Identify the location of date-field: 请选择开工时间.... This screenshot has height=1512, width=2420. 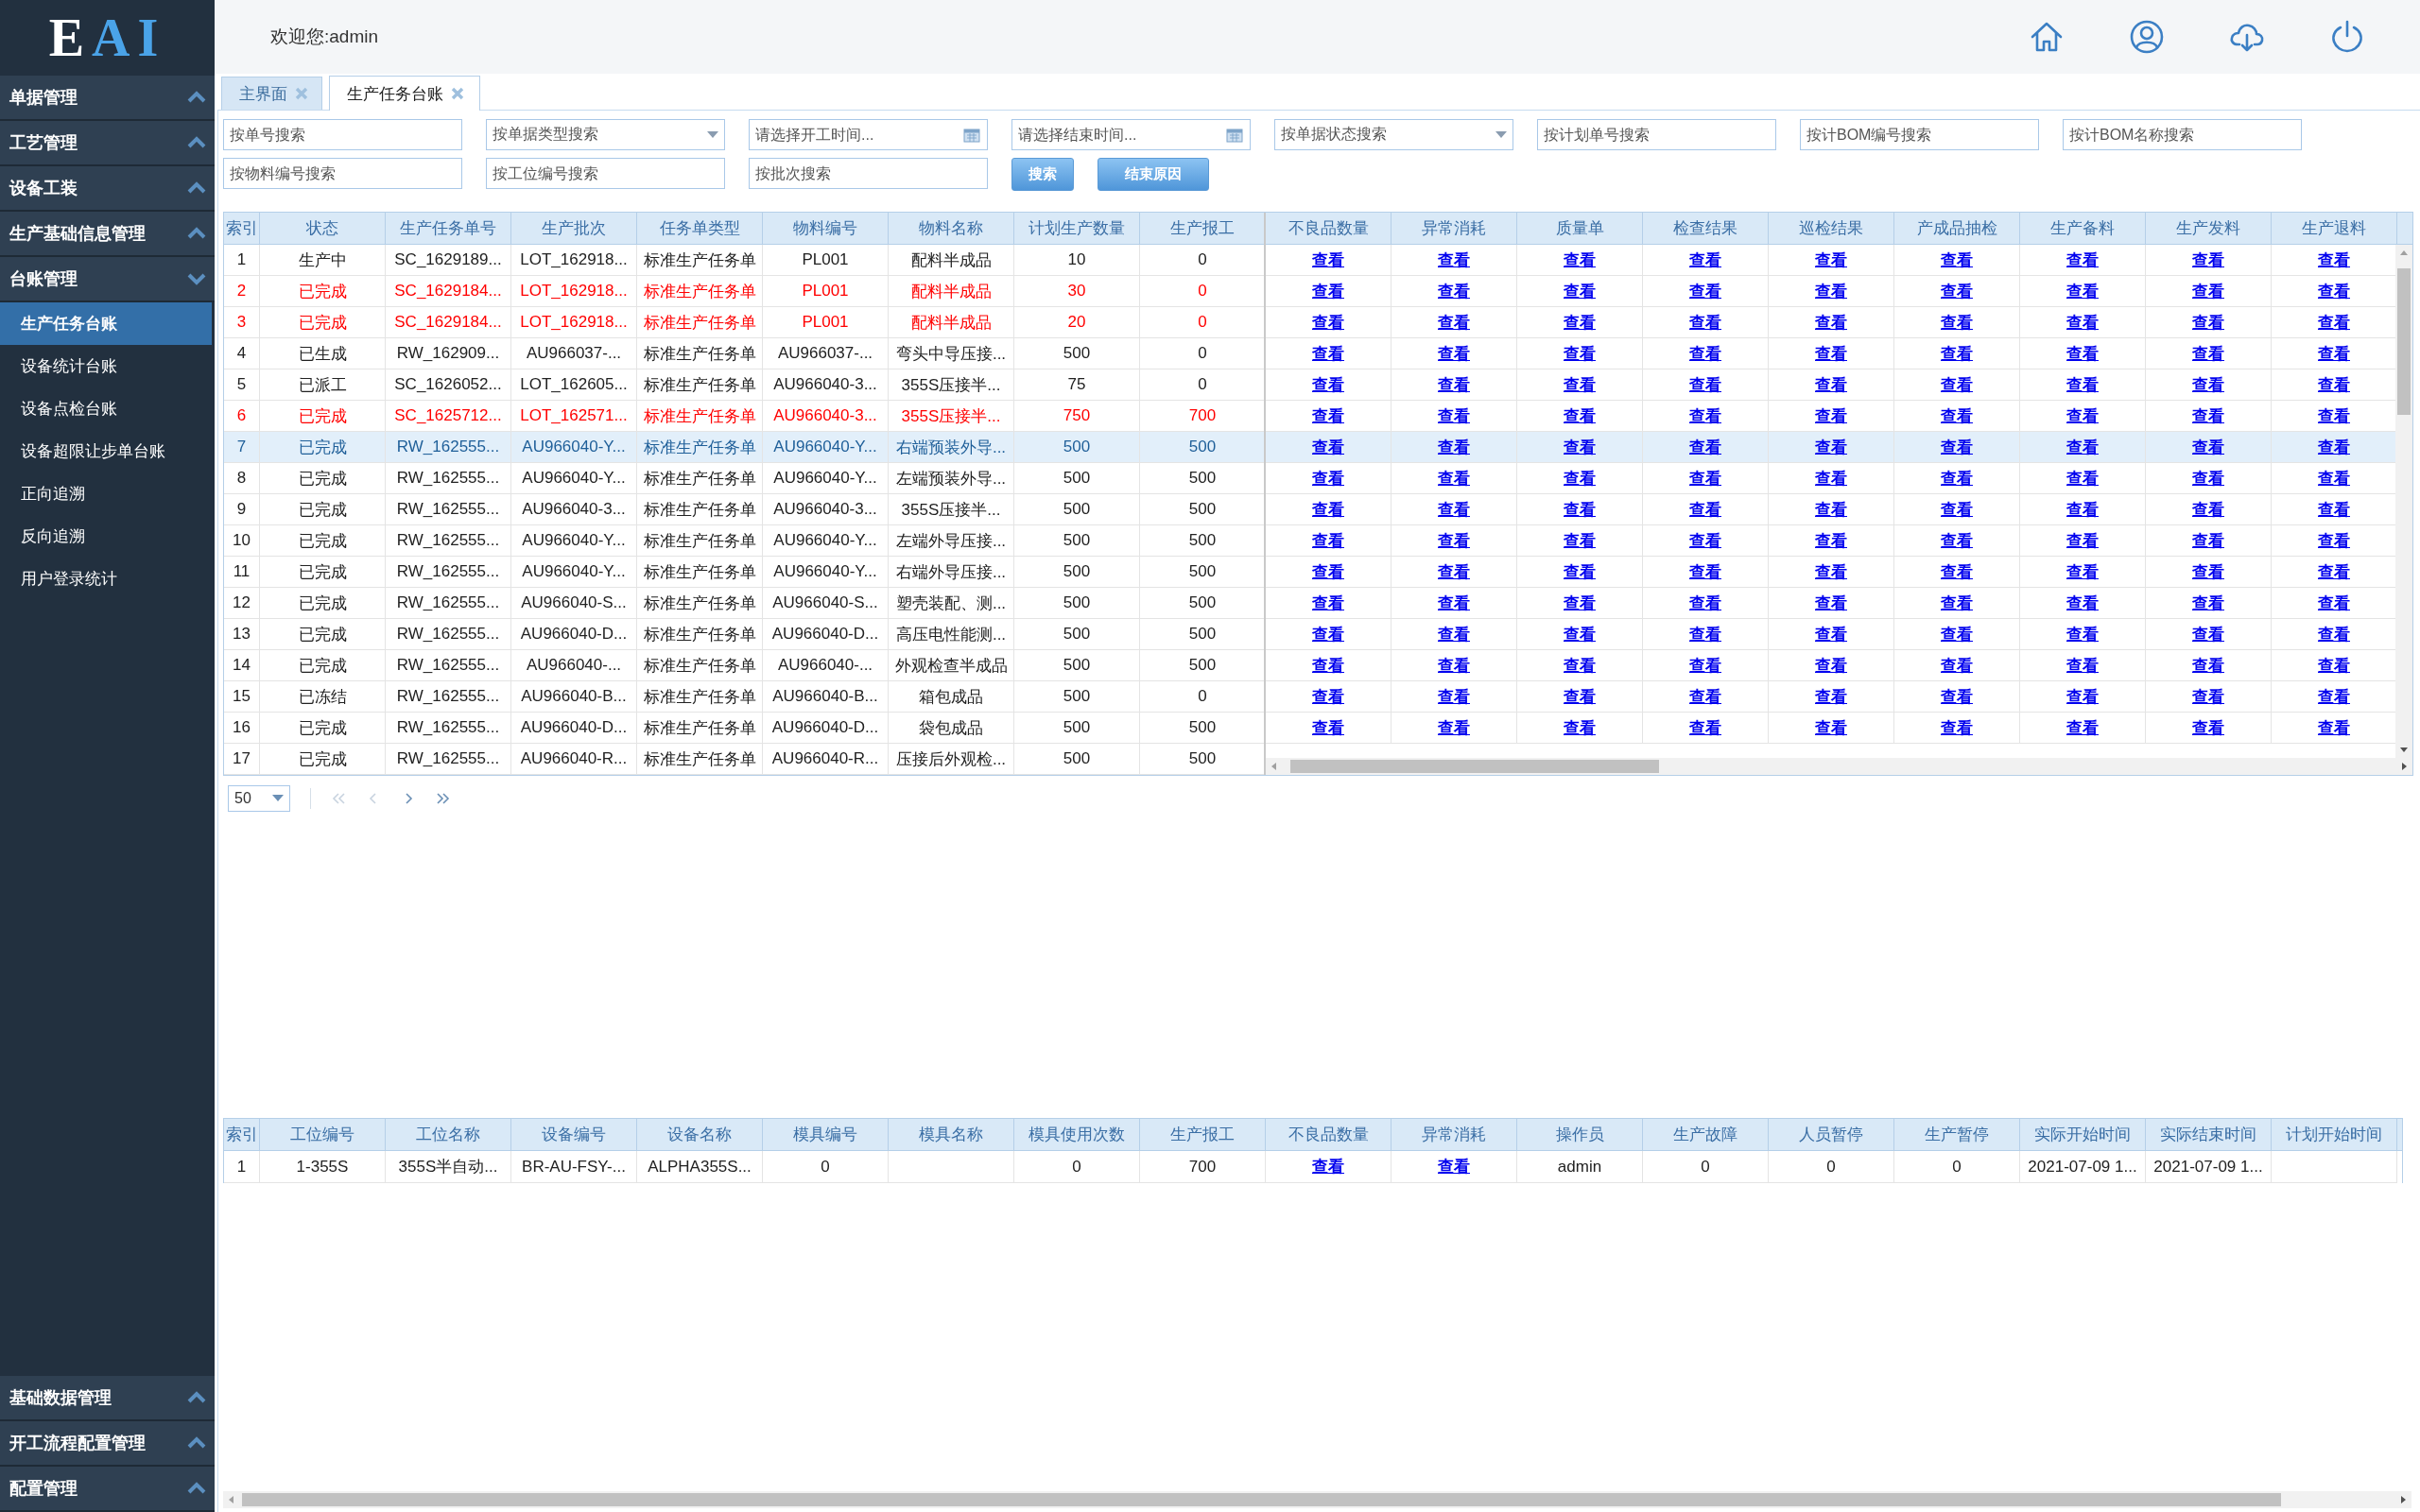
(868, 134).